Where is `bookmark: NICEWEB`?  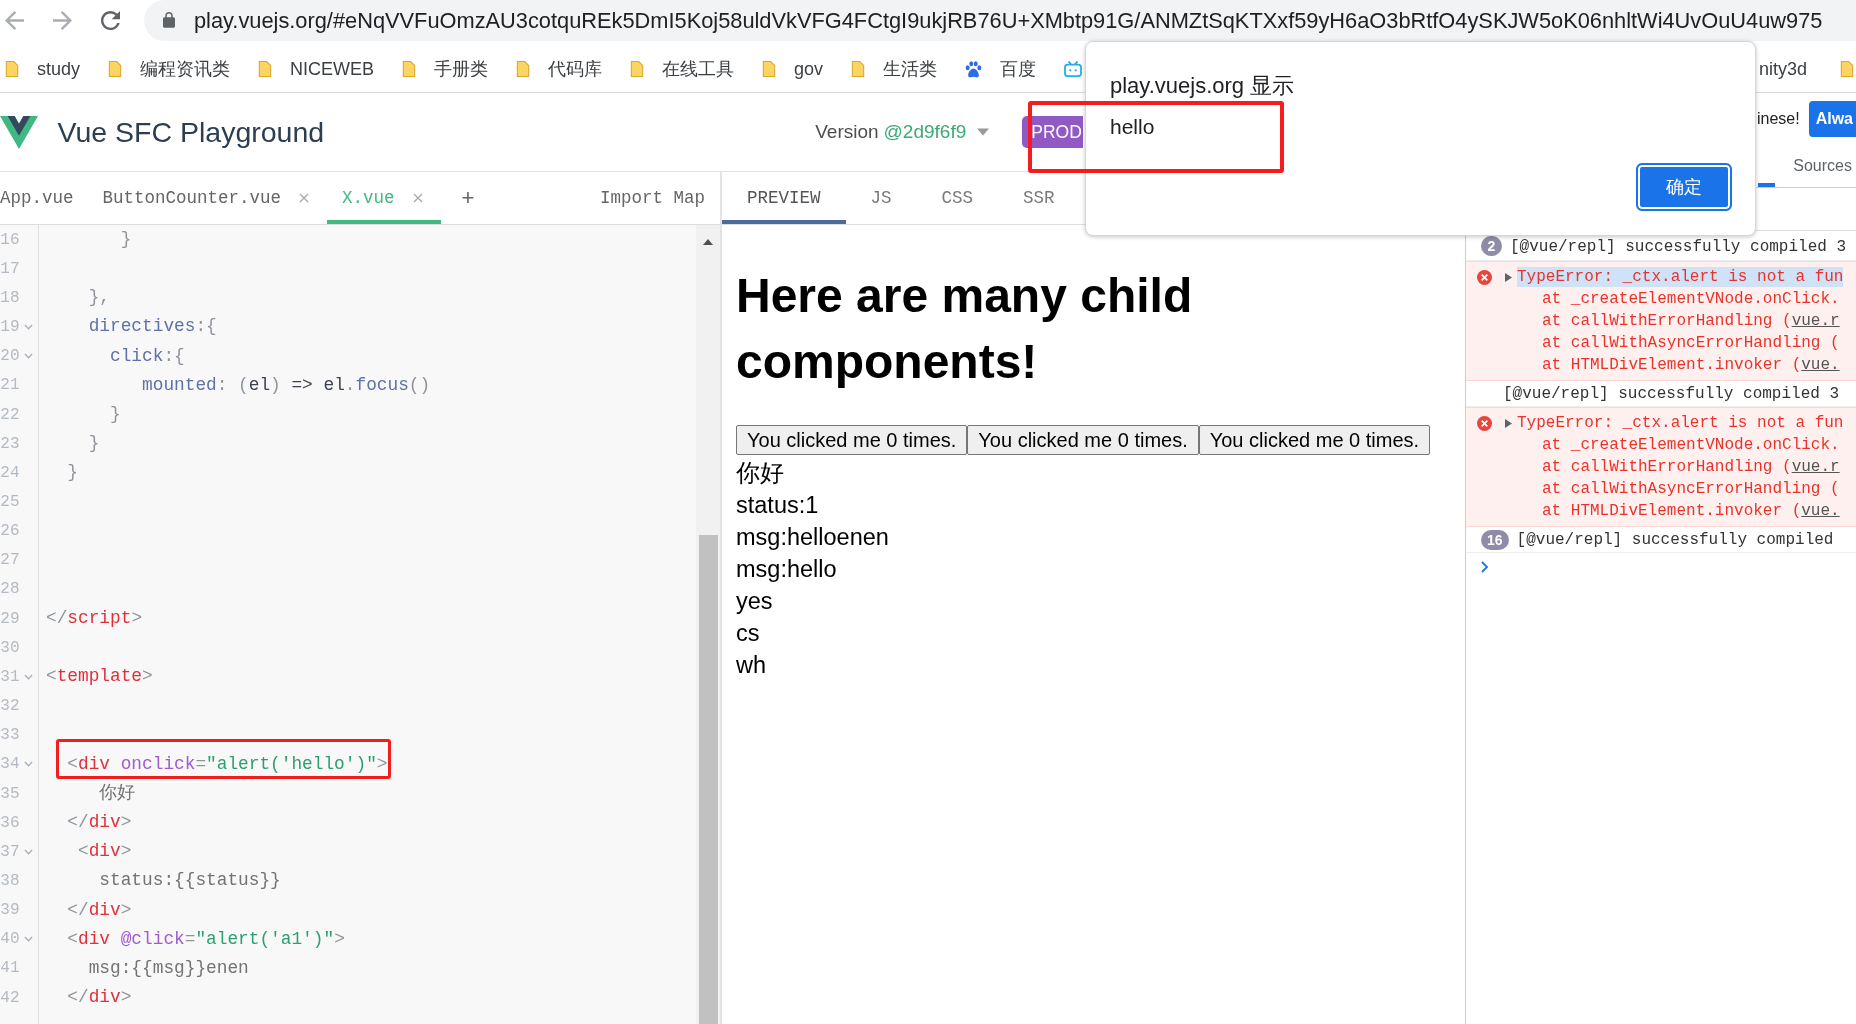
bookmark: NICEWEB is located at coordinates (316, 69).